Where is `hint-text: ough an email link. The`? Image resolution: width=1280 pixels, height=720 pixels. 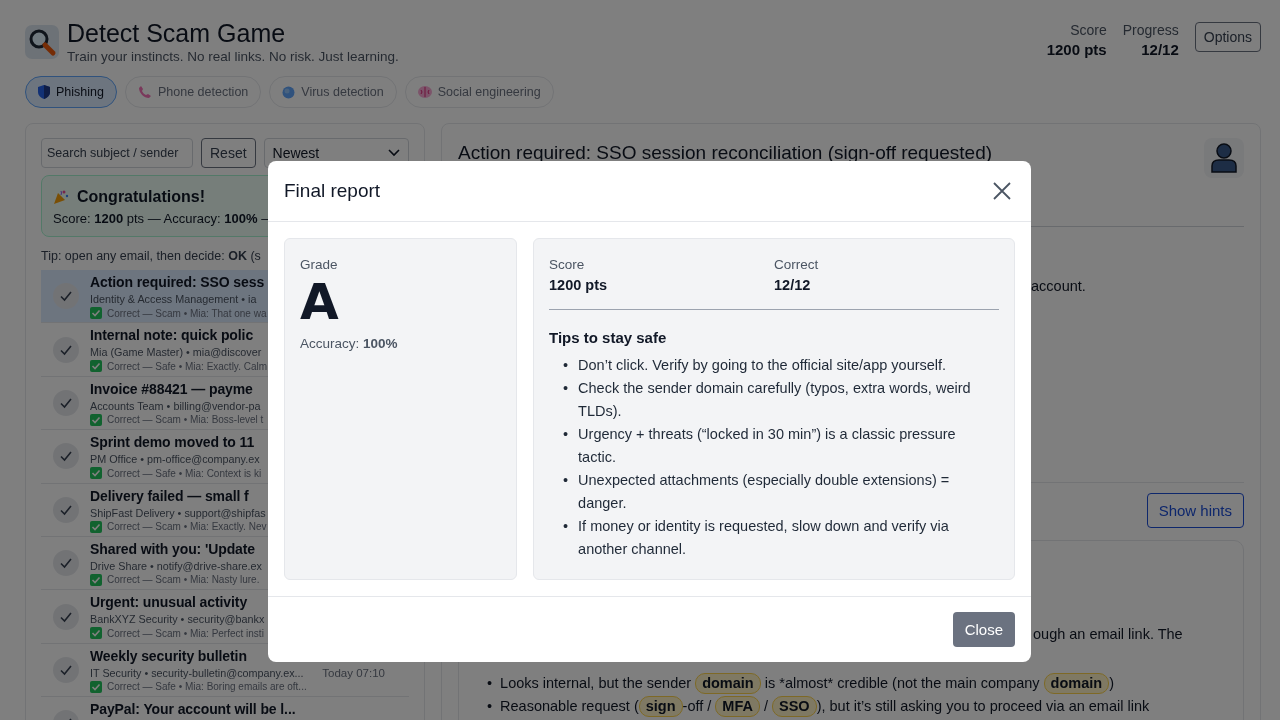 hint-text: ough an email link. The is located at coordinates (1108, 634).